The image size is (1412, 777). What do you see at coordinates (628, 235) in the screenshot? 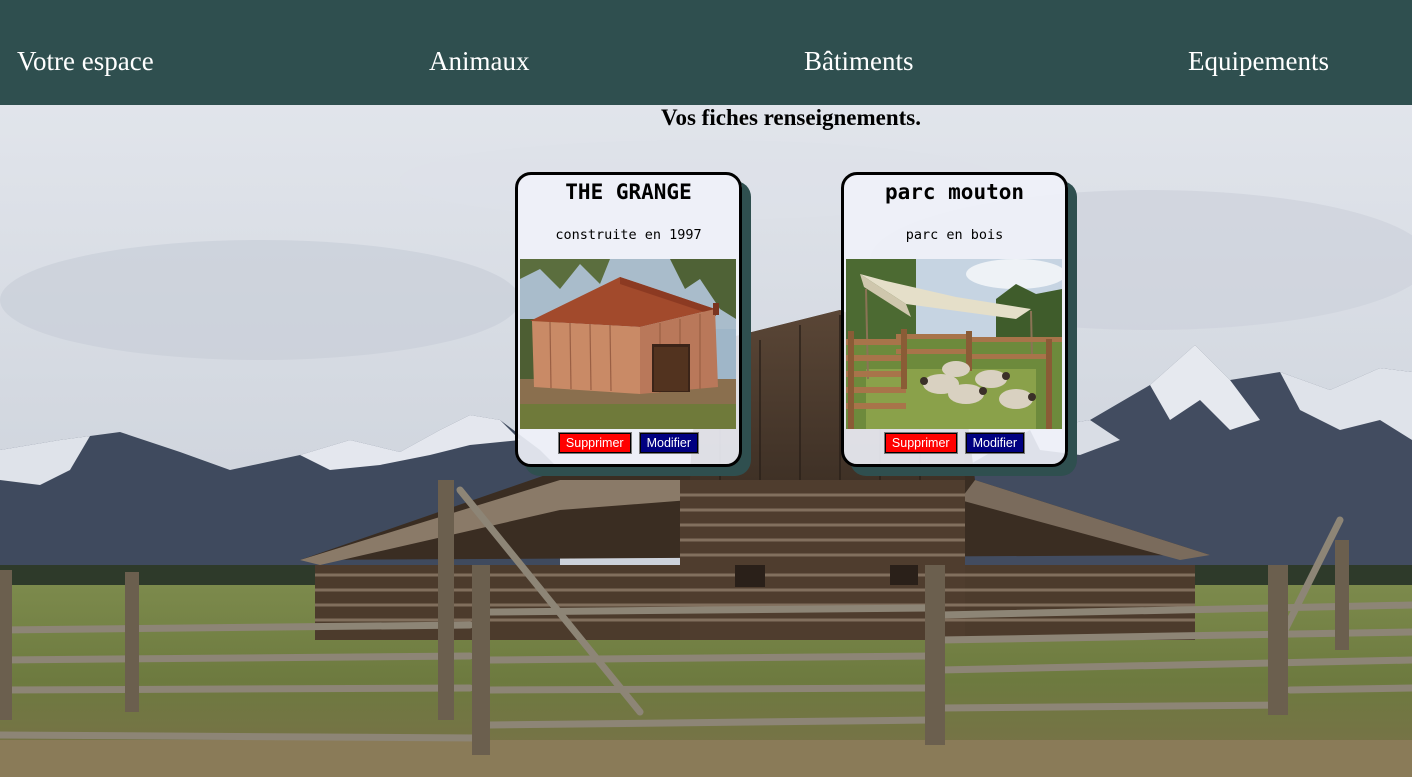
I see `card-description: construite en 1997` at bounding box center [628, 235].